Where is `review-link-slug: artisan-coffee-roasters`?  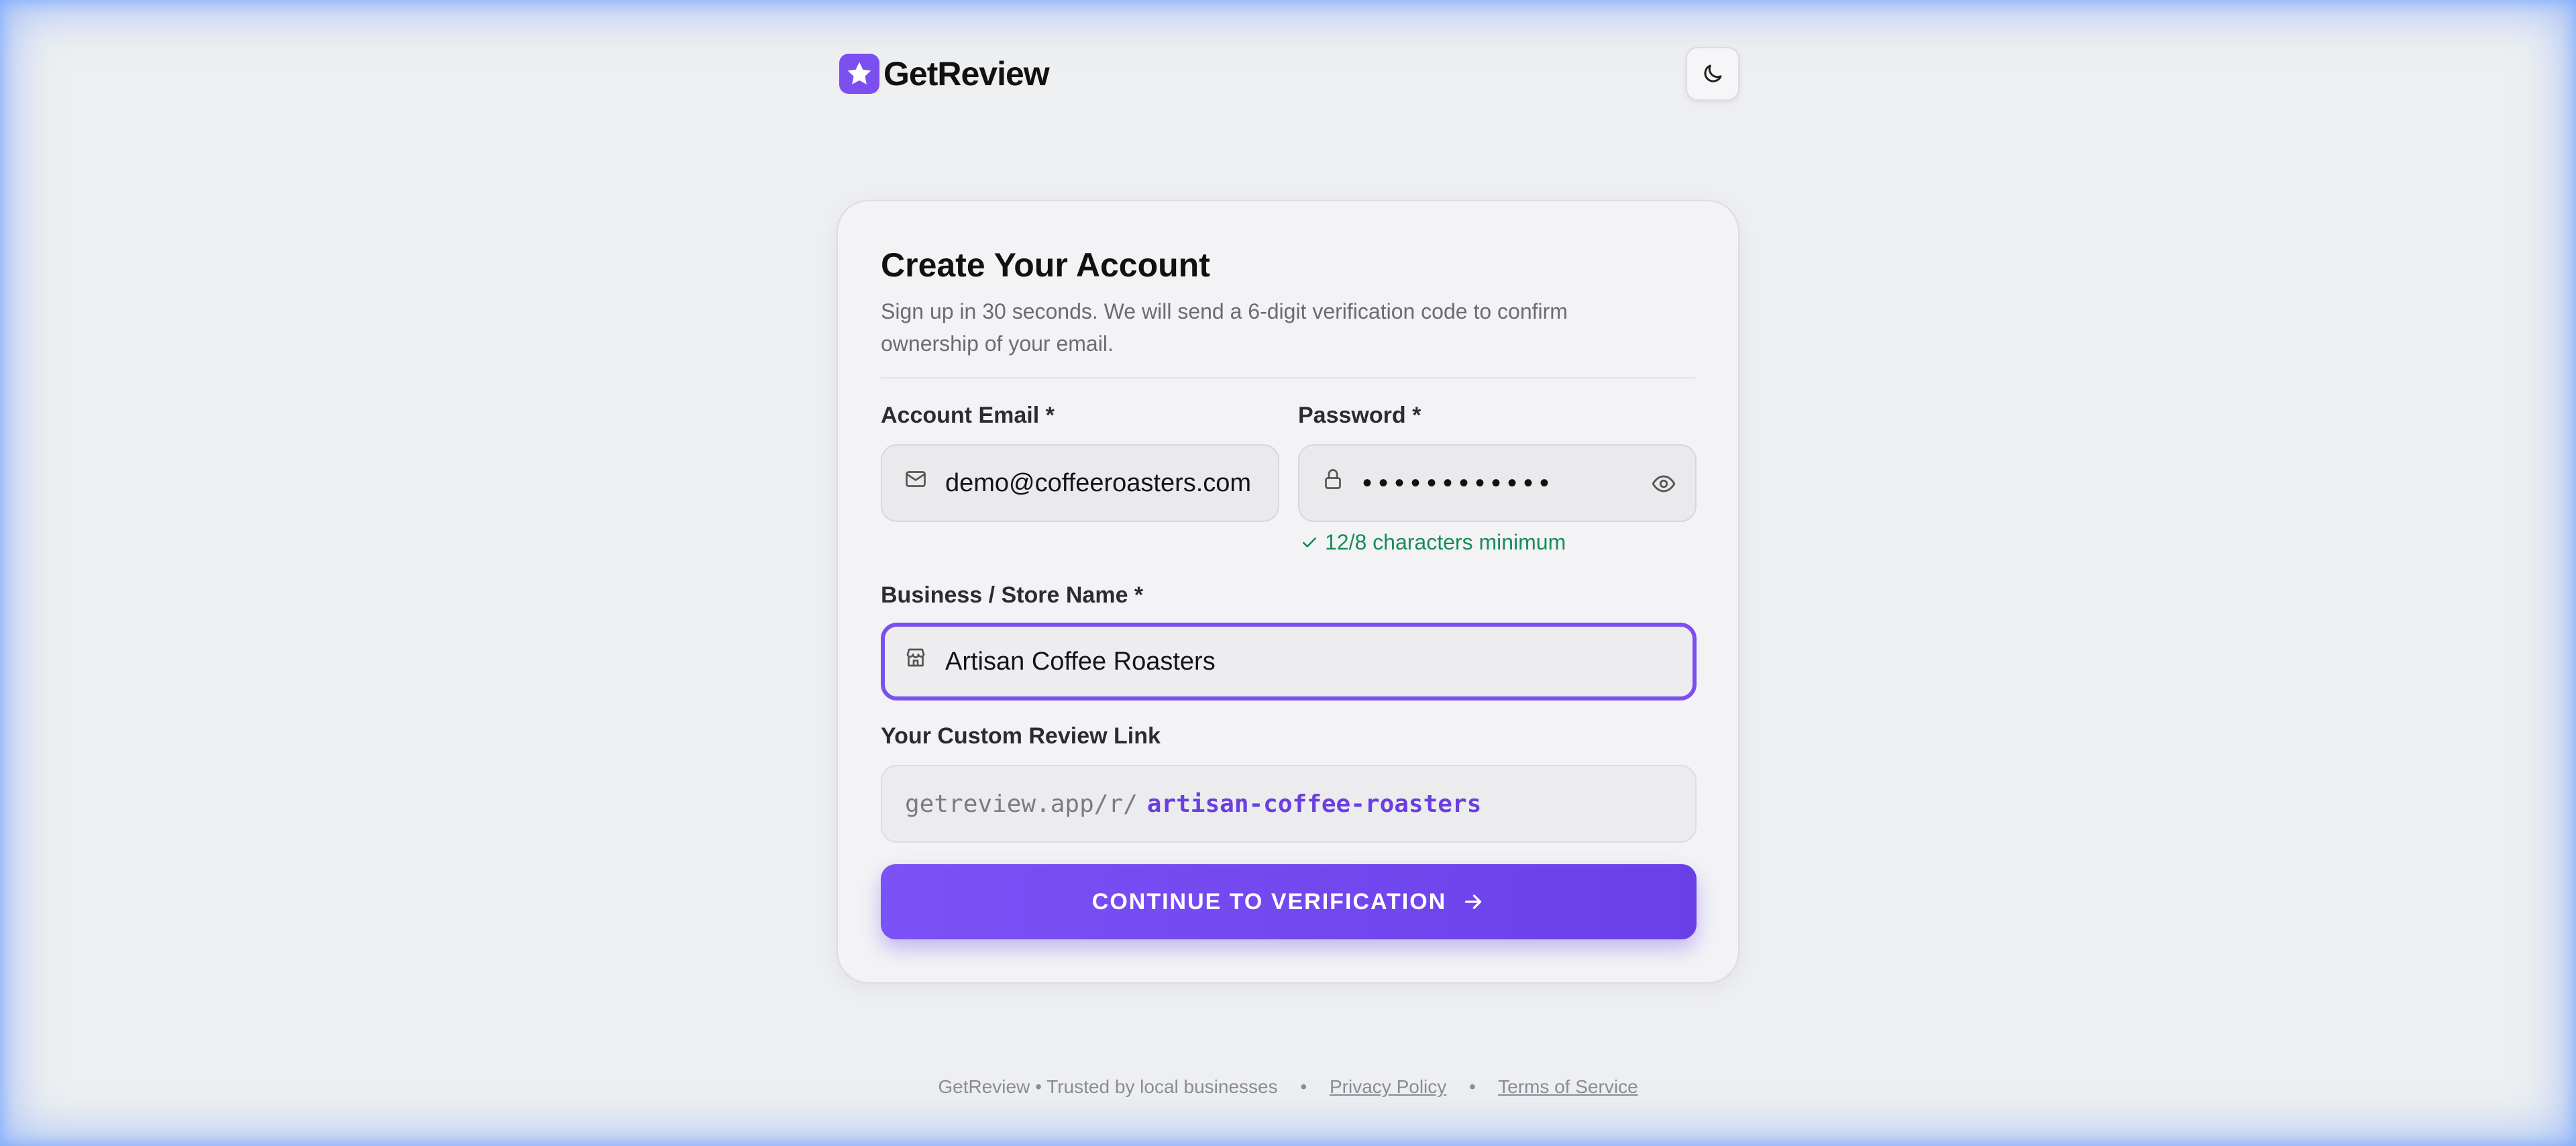 review-link-slug: artisan-coffee-roasters is located at coordinates (1314, 804).